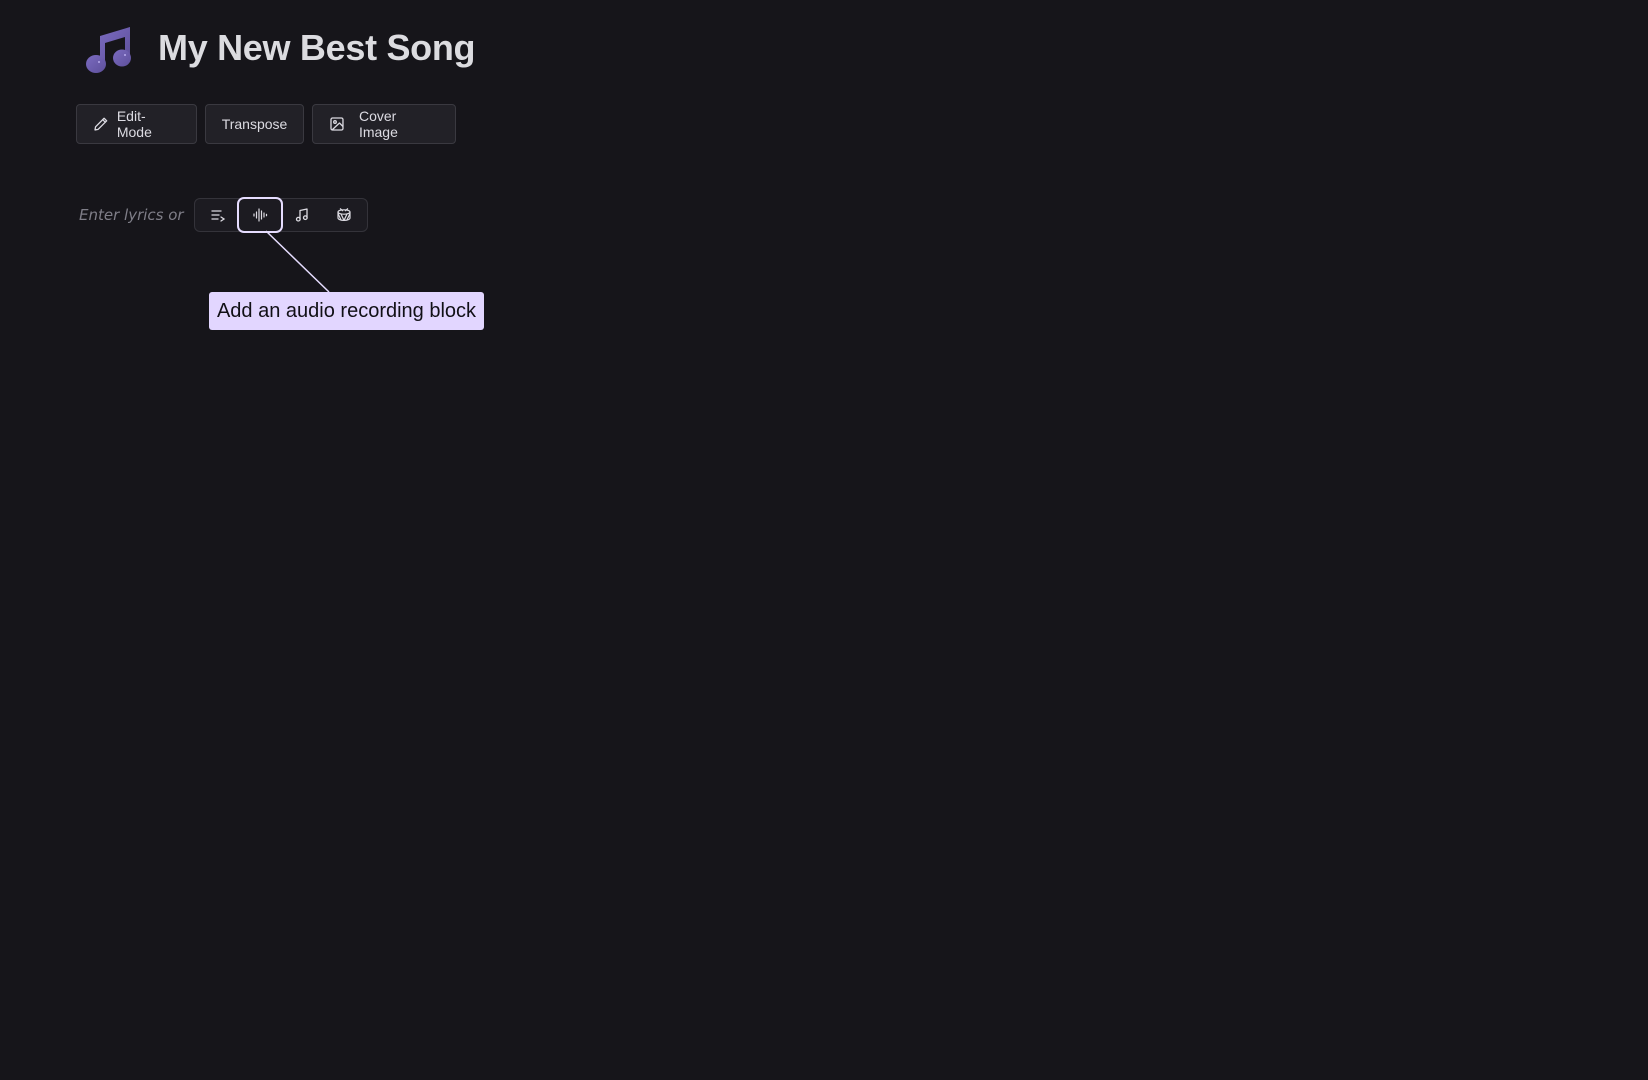  I want to click on add-music-block-button, so click(302, 215).